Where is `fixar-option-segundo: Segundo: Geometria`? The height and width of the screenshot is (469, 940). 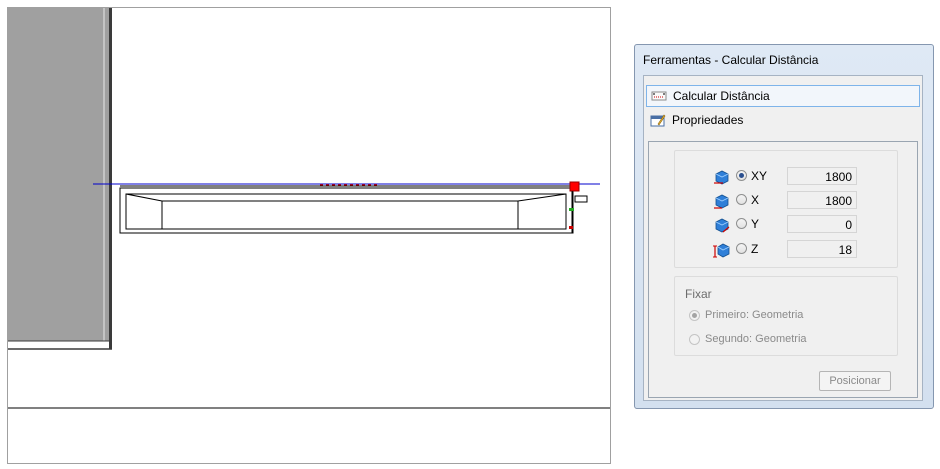 fixar-option-segundo: Segundo: Geometria is located at coordinates (789, 341).